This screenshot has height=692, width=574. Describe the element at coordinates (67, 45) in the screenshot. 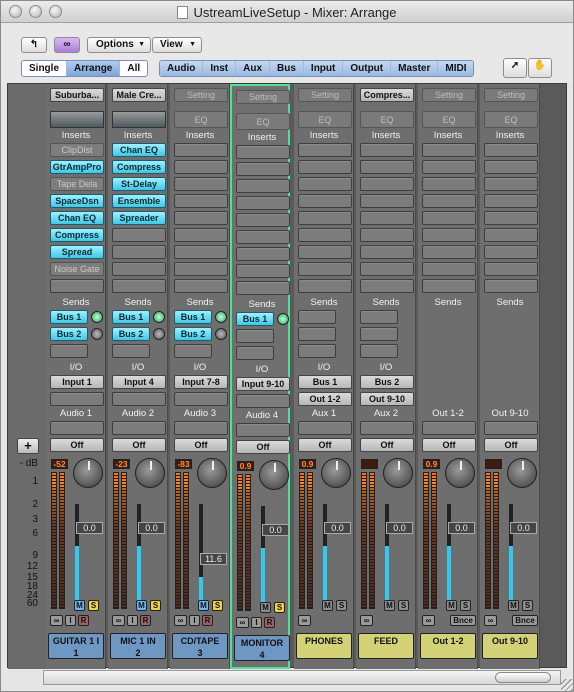

I see `link-icon: ∞` at that location.